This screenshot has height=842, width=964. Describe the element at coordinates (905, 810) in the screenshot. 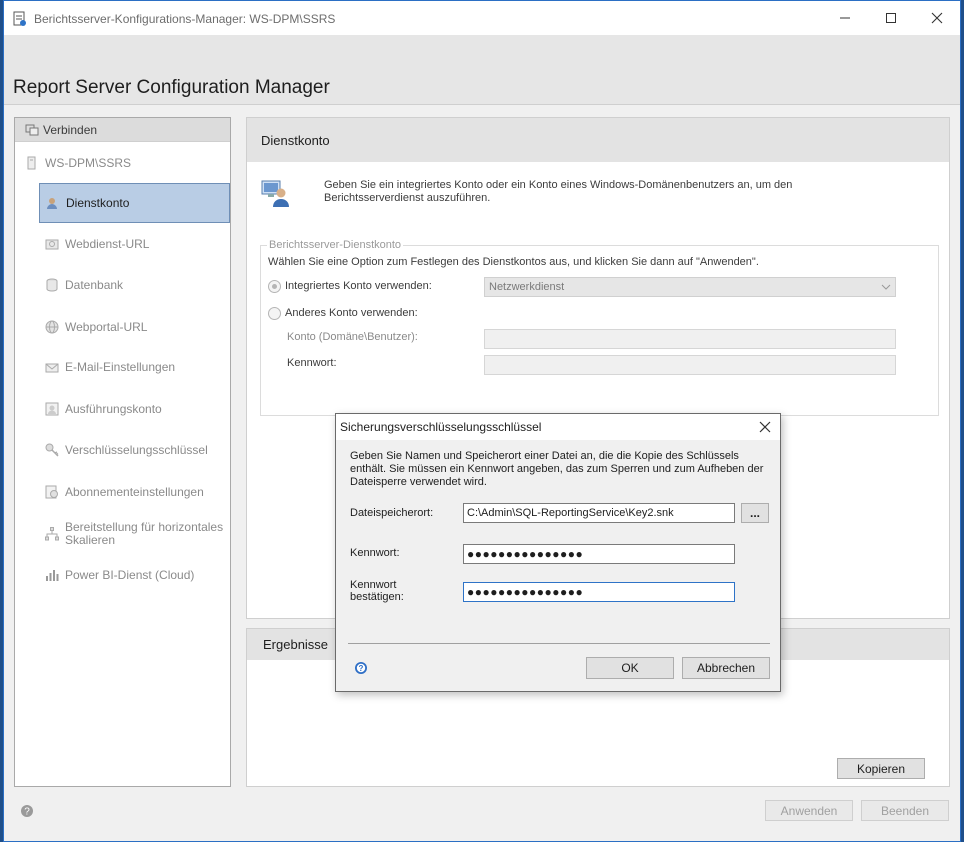

I see `exit-button: Beenden` at that location.